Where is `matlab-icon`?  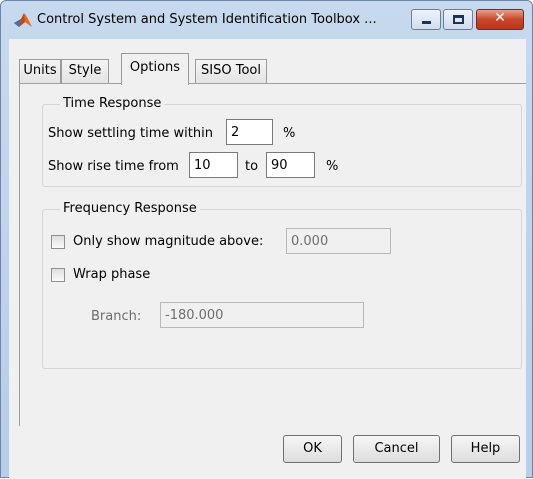 matlab-icon is located at coordinates (23, 20).